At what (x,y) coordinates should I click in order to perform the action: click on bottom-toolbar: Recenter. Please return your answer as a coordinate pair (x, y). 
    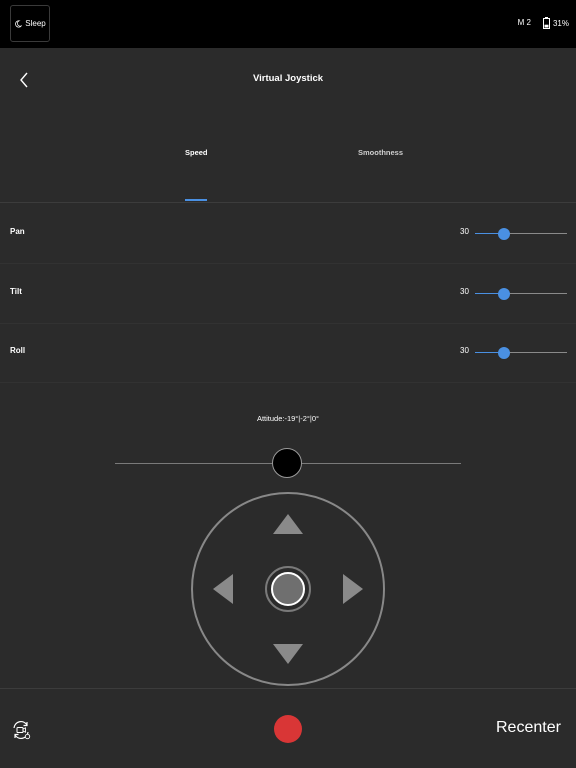
    Looking at the image, I should click on (288, 728).